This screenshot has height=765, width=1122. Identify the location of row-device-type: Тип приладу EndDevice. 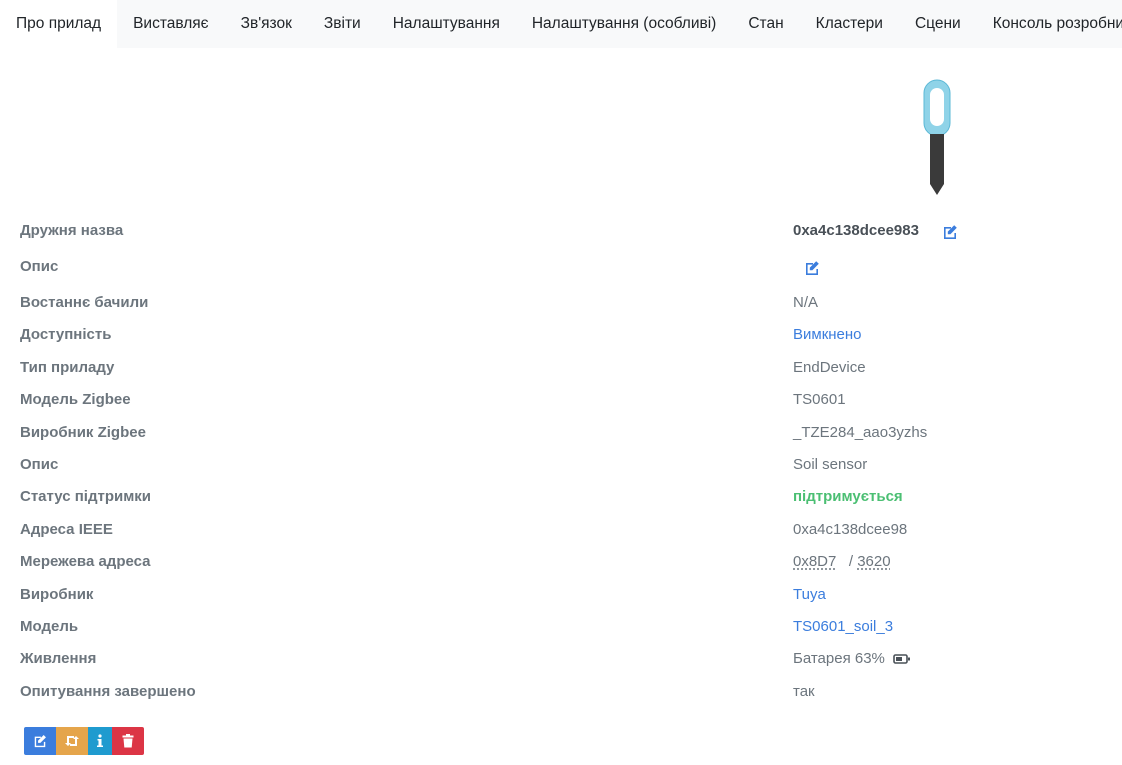
(565, 368).